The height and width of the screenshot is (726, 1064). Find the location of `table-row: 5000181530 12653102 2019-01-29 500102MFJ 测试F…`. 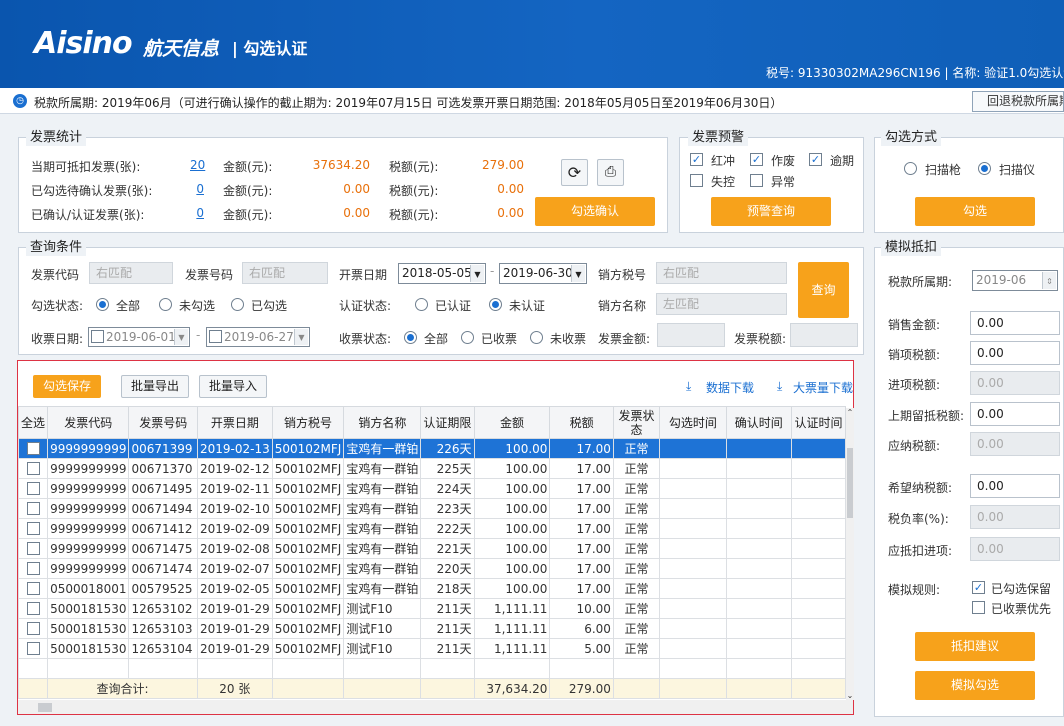

table-row: 5000181530 12653102 2019-01-29 500102MFJ 测试F… is located at coordinates (432, 608).